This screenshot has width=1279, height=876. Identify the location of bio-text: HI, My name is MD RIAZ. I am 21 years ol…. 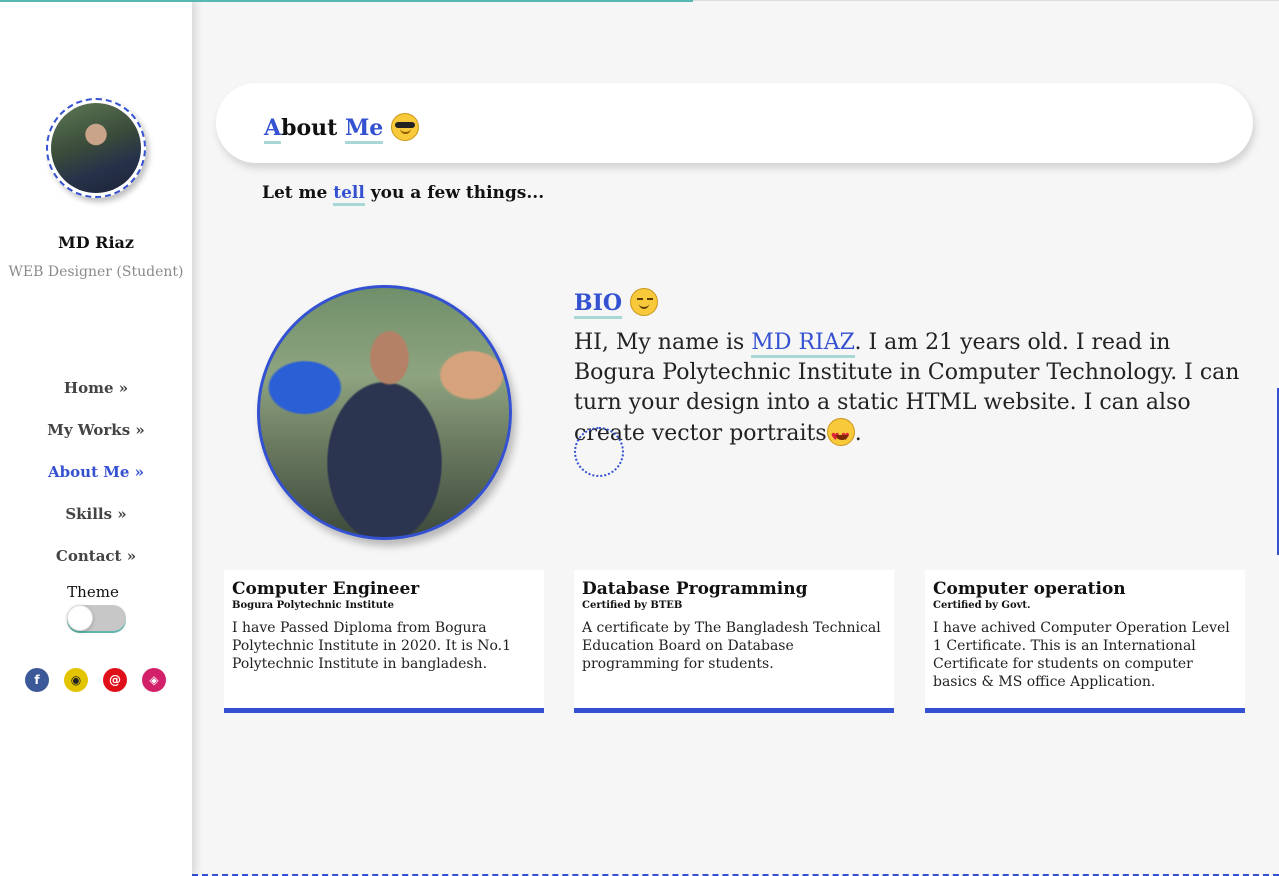
(914, 390).